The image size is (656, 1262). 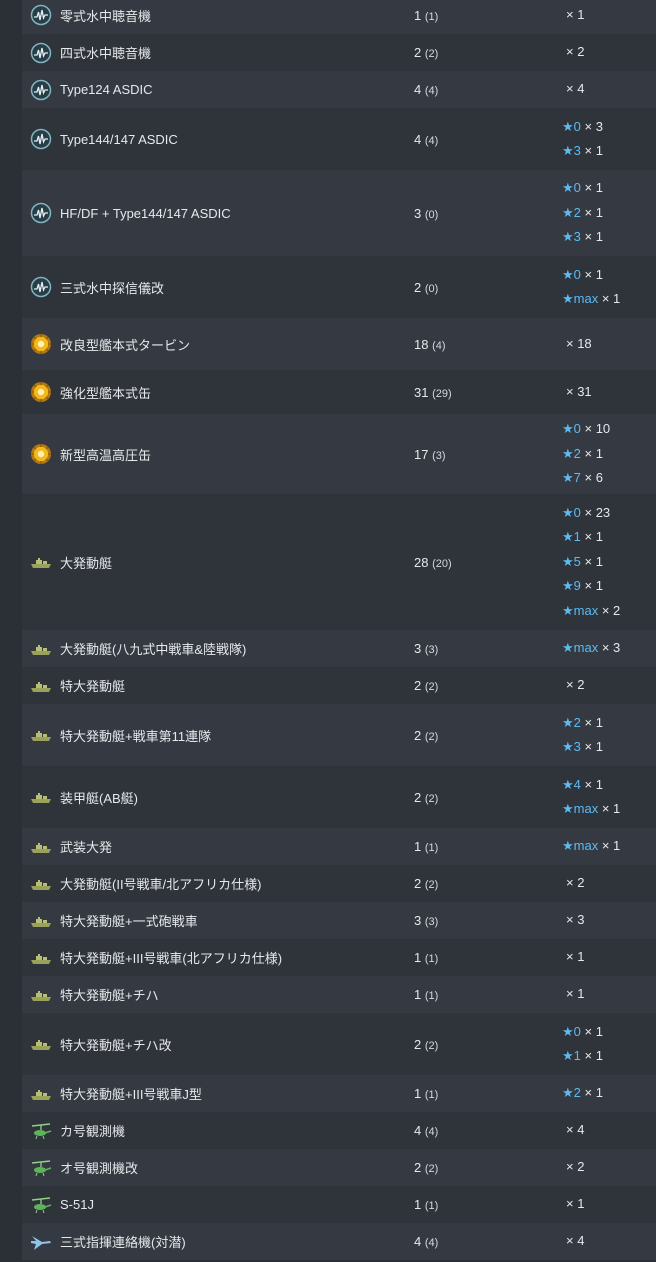 What do you see at coordinates (339, 344) in the screenshot?
I see `table-row: 改良型艦本式タービン 18 (4) × 18` at bounding box center [339, 344].